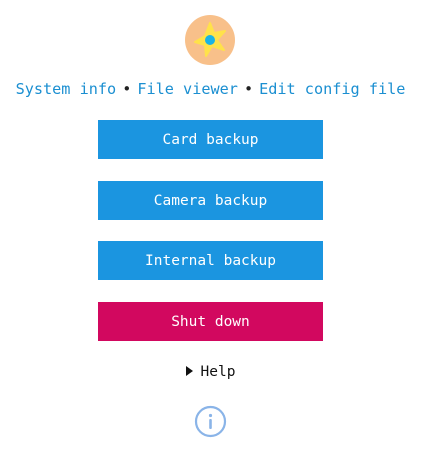 The image size is (421, 453). I want to click on info-button, so click(210, 421).